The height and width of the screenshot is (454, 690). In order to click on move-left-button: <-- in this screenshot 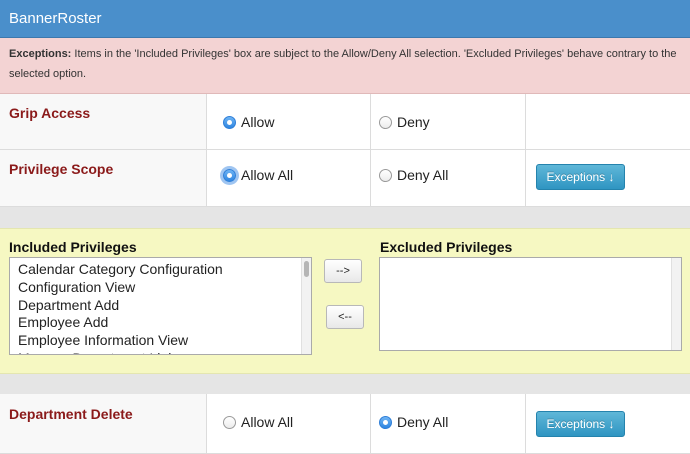, I will do `click(345, 317)`.